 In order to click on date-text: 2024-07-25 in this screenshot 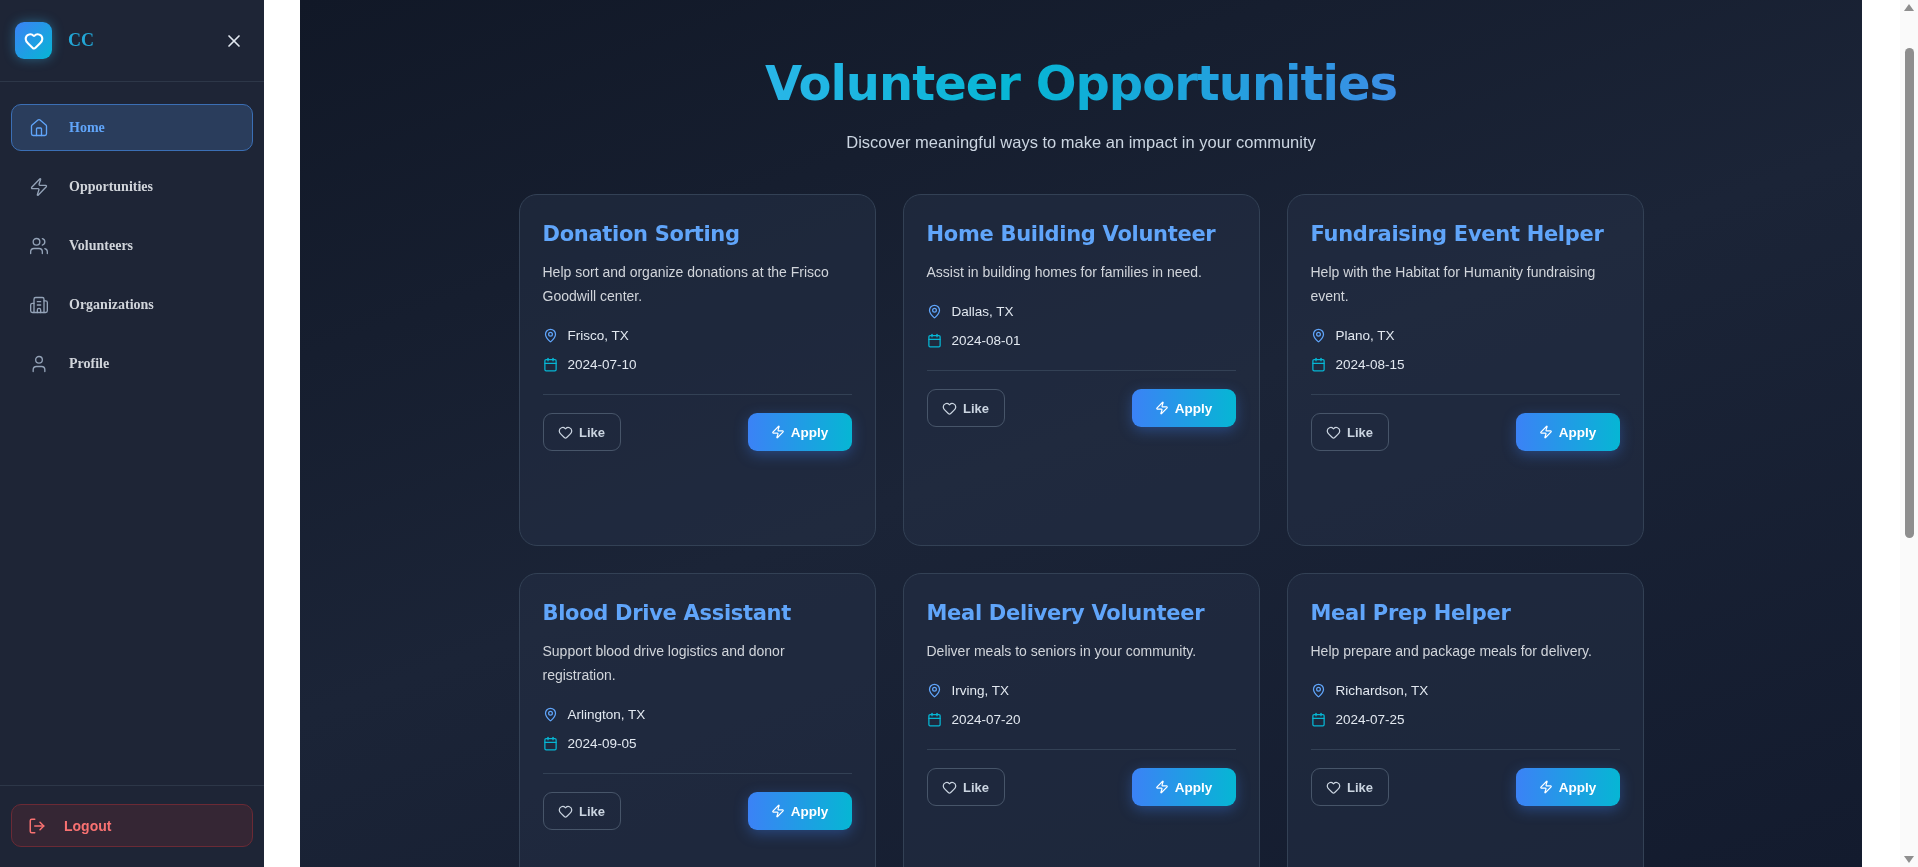, I will do `click(1370, 720)`.